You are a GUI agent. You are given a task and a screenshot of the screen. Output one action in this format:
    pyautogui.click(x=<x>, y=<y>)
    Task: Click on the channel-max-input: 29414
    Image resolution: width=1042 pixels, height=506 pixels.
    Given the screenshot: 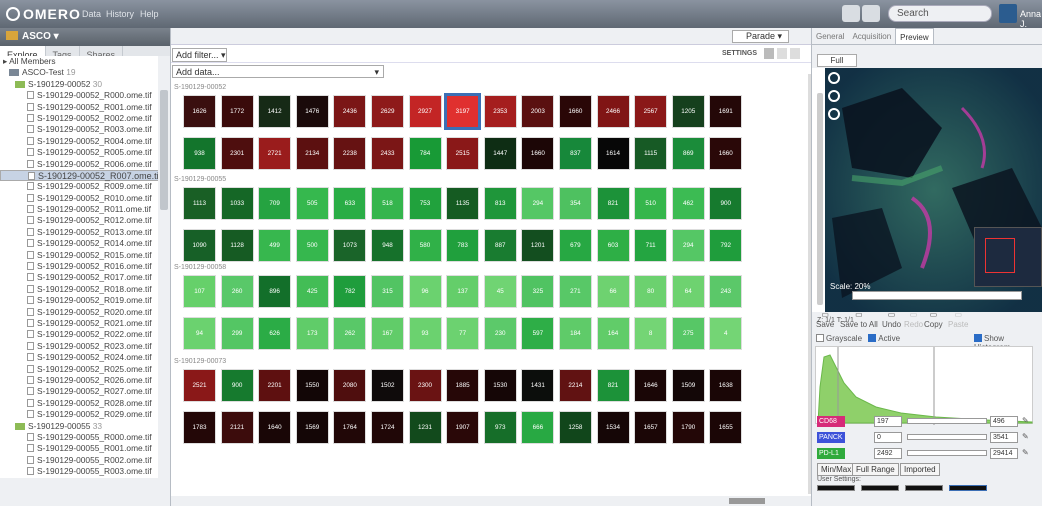 What is the action you would take?
    pyautogui.click(x=1004, y=453)
    